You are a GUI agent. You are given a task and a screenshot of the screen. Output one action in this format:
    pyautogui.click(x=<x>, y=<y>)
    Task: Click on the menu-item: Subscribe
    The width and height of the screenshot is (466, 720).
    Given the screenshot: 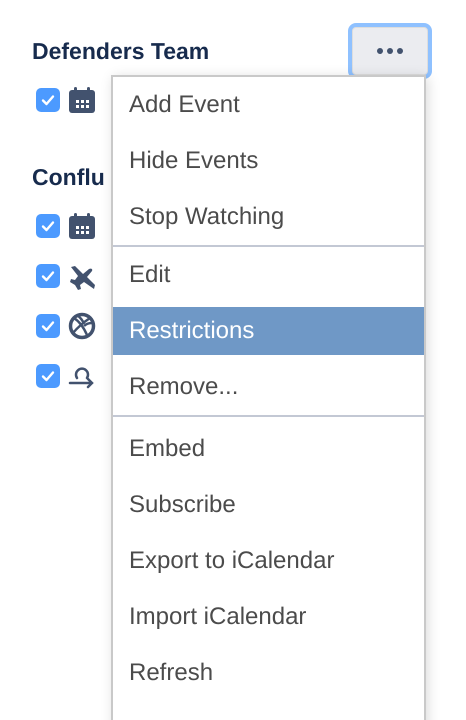 What is the action you would take?
    pyautogui.click(x=268, y=505)
    